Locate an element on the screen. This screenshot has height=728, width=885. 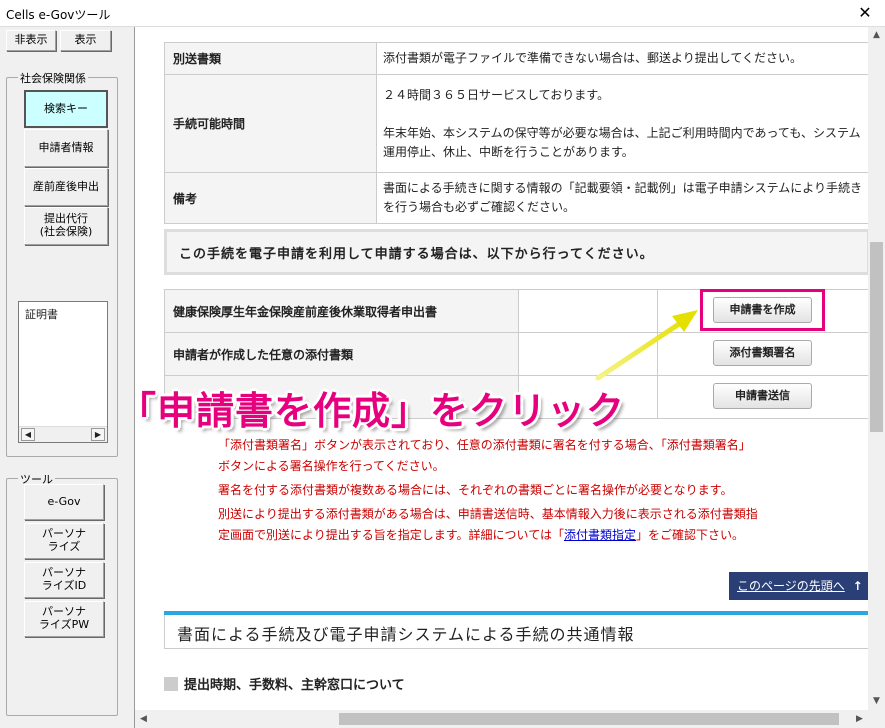
arrow-up-icon: ↑ is located at coordinates (857, 586).